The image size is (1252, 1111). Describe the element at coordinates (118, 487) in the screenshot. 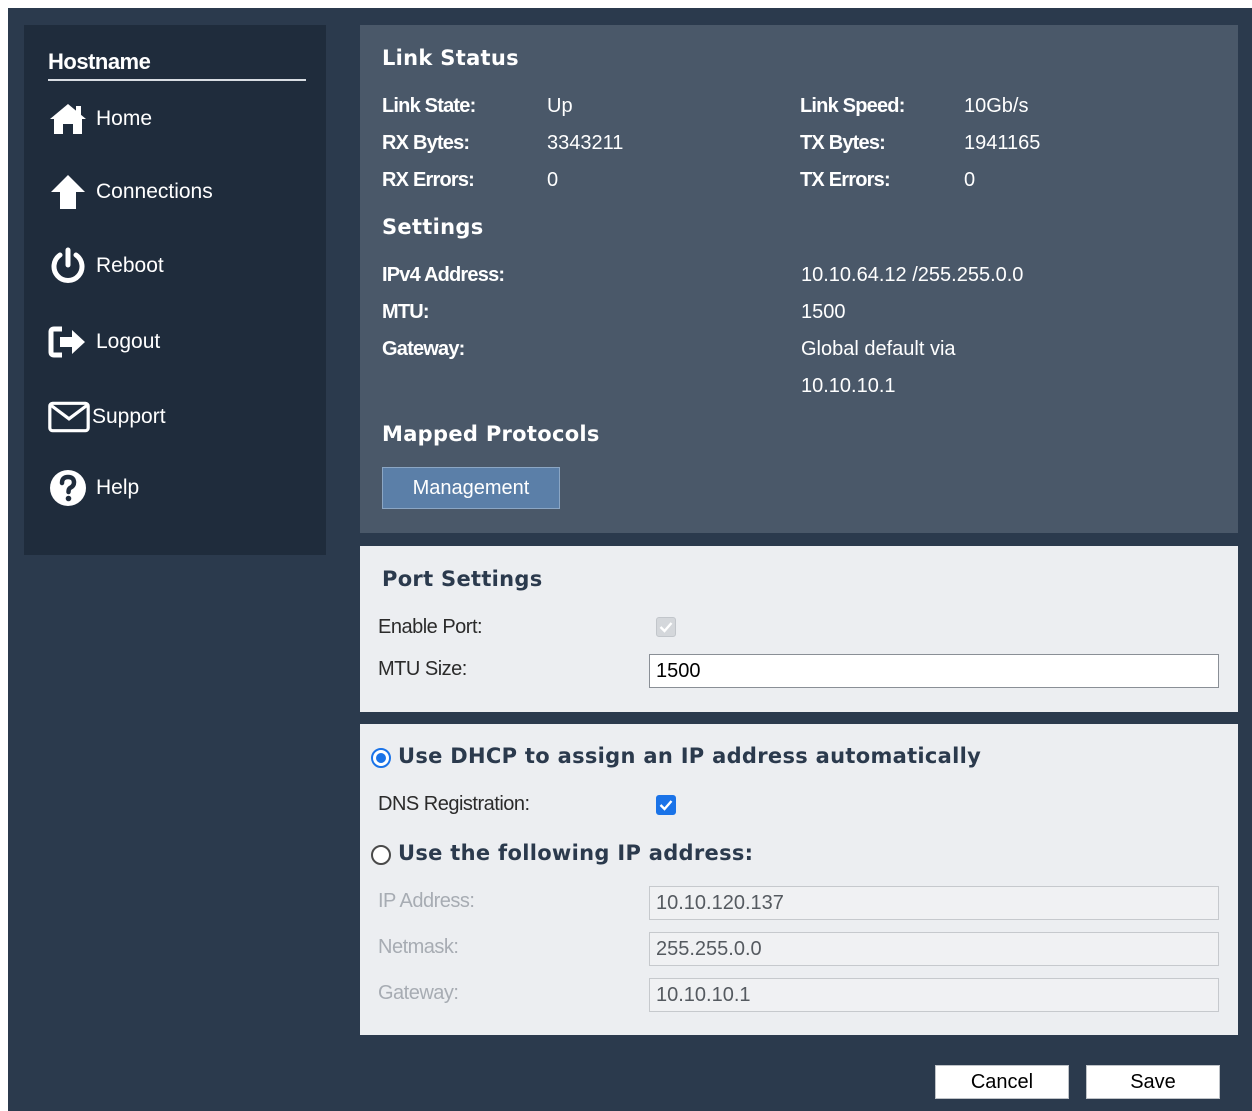

I see `sidebar-item-label: Help` at that location.